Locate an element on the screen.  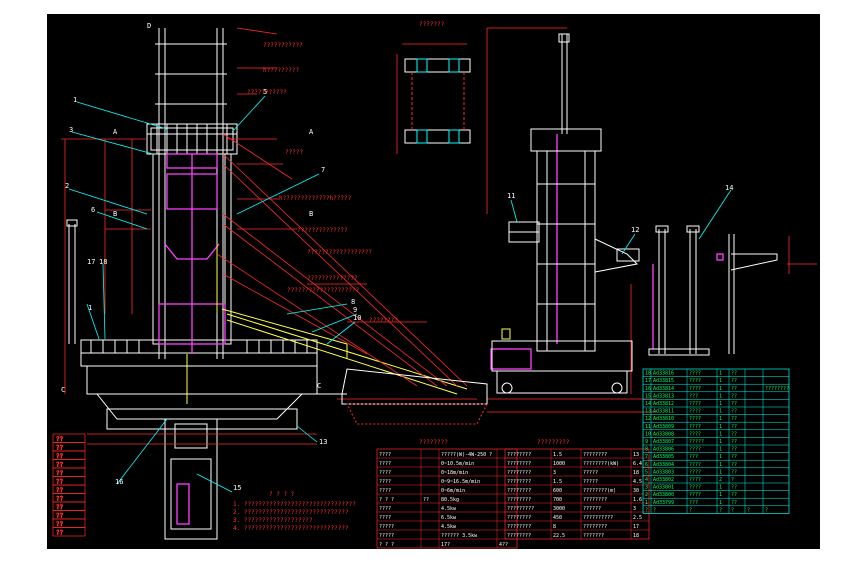
callout-6: 6 is located at coordinates (93, 210).